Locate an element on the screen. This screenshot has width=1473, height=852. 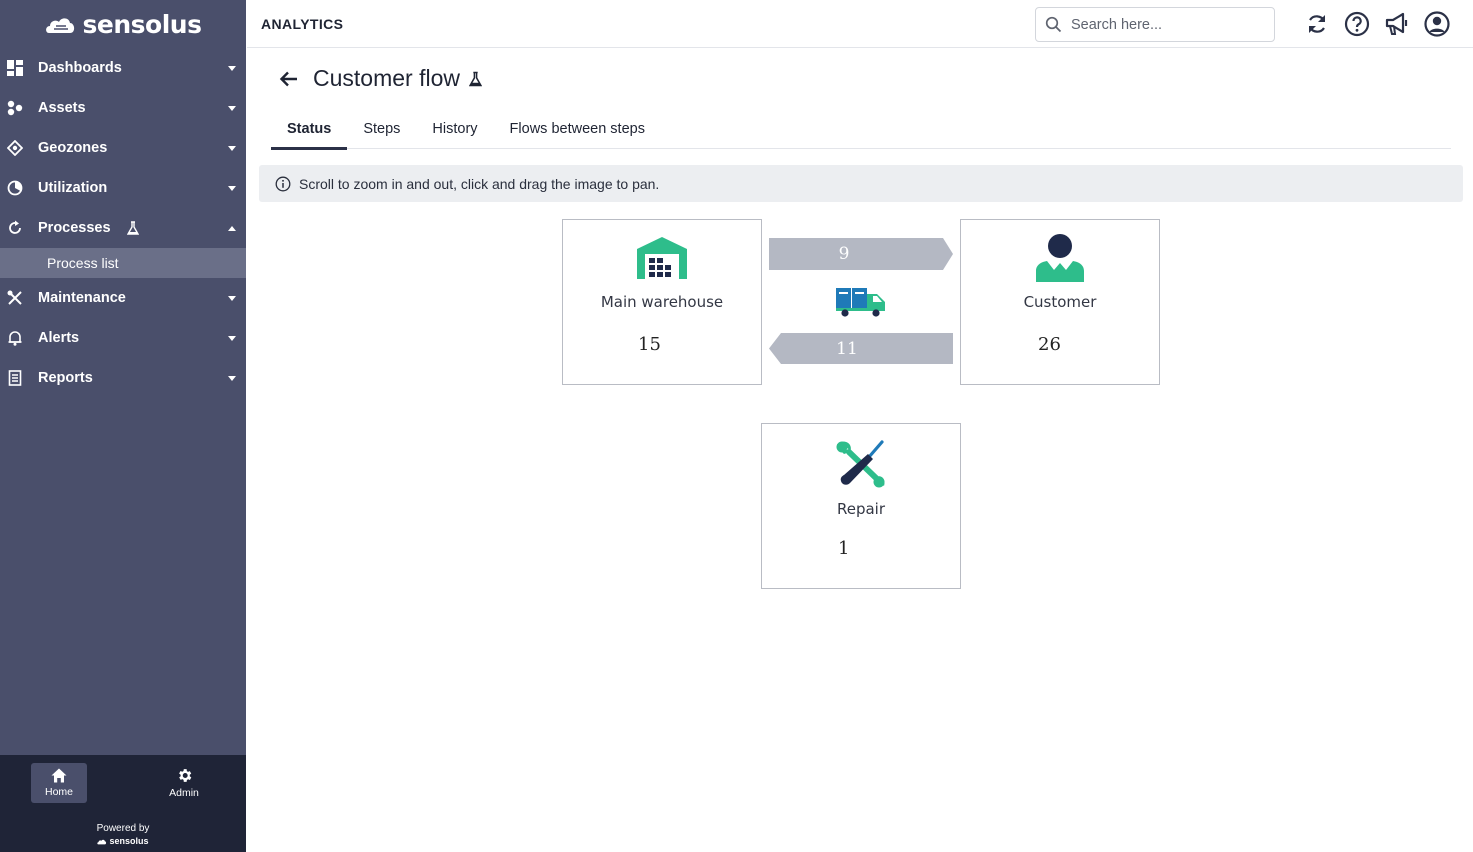
flow-node-count: 15 is located at coordinates (649, 344).